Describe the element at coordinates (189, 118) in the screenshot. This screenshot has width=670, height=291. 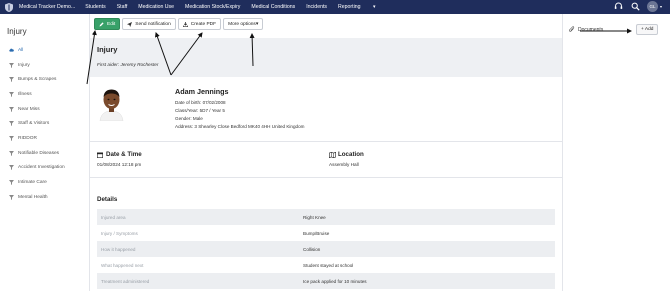
I see `student-gender: Gender: Male` at that location.